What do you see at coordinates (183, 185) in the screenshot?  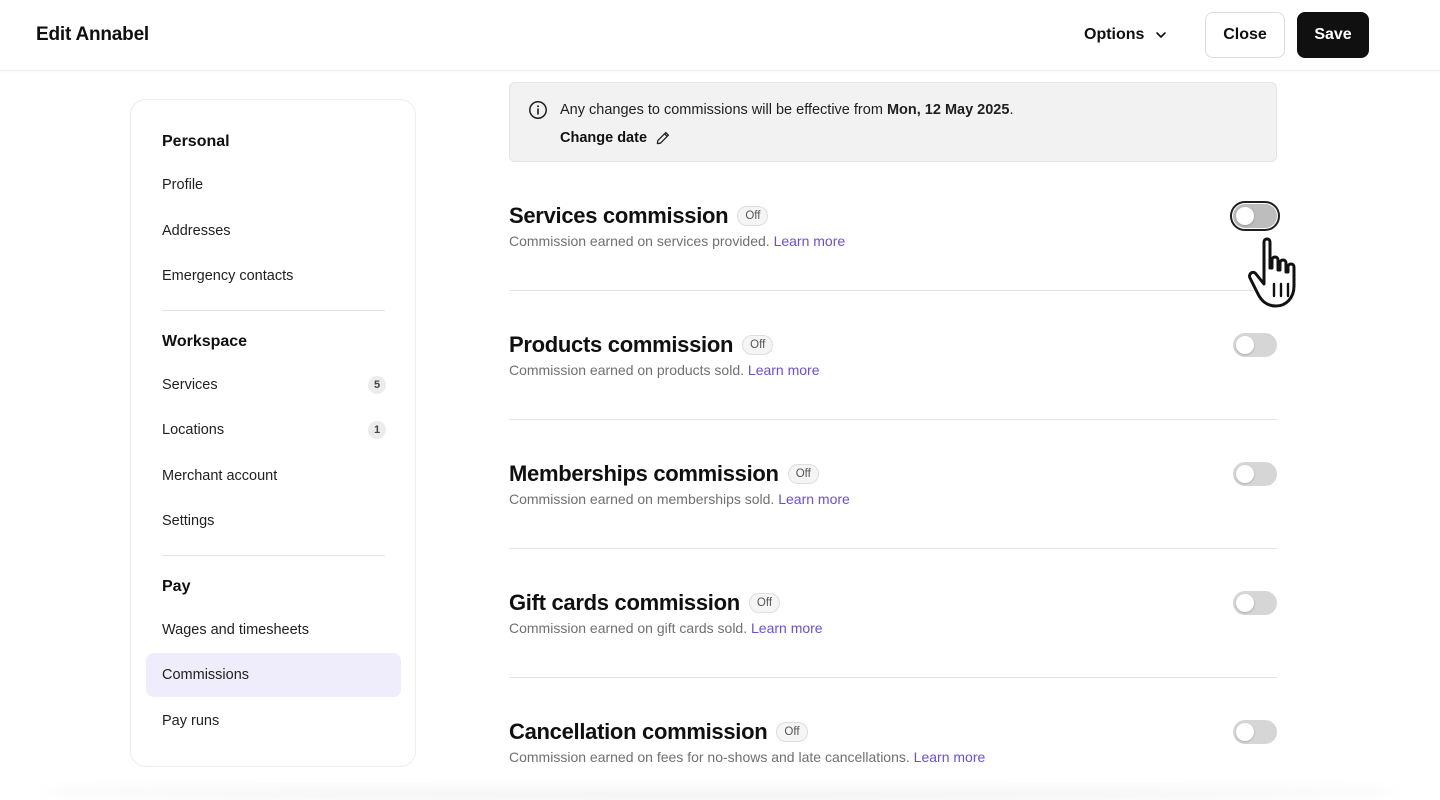 I see `sidebar-item-label: Profile` at bounding box center [183, 185].